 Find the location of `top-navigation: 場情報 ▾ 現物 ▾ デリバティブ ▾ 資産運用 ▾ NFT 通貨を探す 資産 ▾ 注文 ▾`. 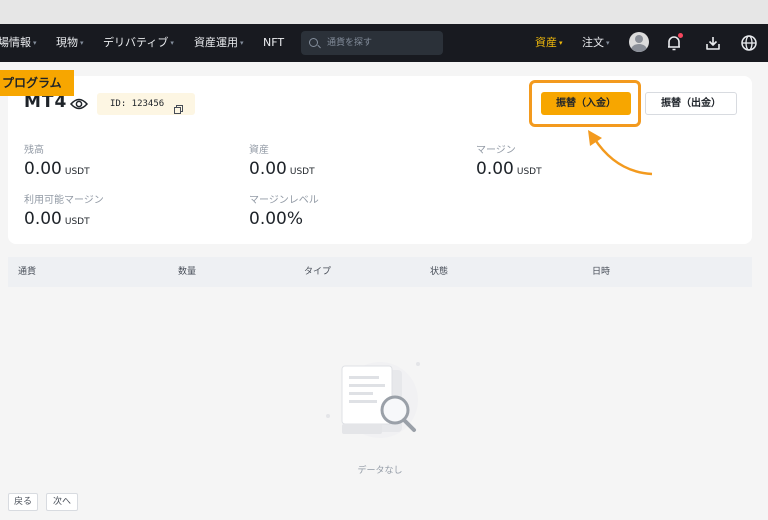

top-navigation: 場情報 ▾ 現物 ▾ デリバティブ ▾ 資産運用 ▾ NFT 通貨を探す 資産 ▾ 注文 ▾ is located at coordinates (384, 43).